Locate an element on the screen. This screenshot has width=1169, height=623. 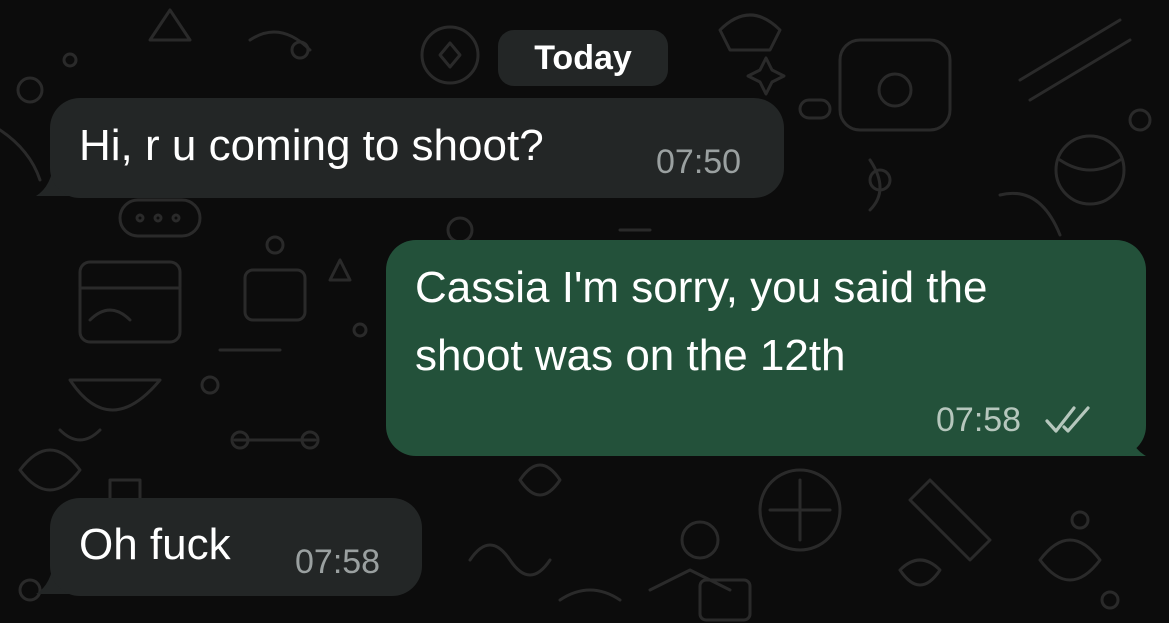
message-text: Oh fuck is located at coordinates (155, 544).